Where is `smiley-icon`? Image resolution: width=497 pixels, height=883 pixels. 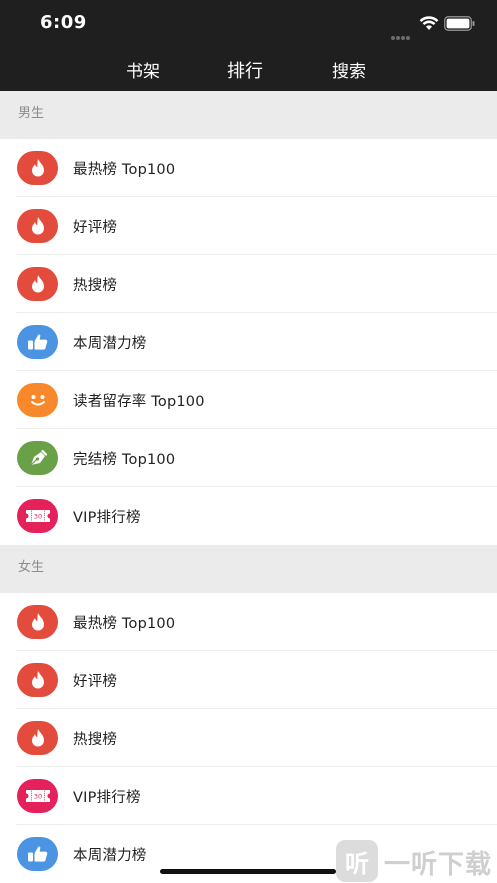 smiley-icon is located at coordinates (37, 400).